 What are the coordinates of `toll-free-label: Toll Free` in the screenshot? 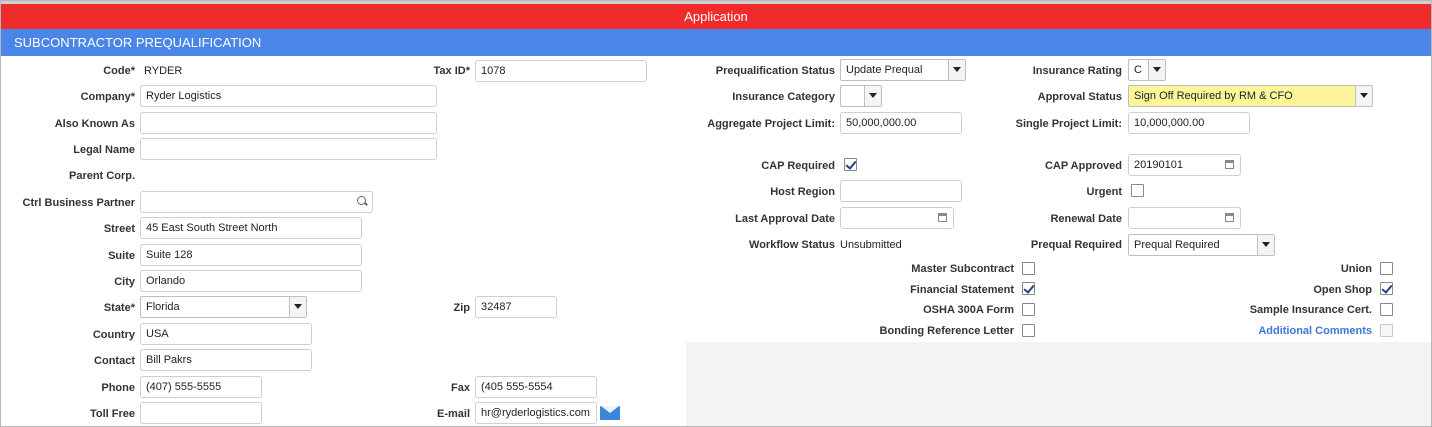 It's located at (112, 414).